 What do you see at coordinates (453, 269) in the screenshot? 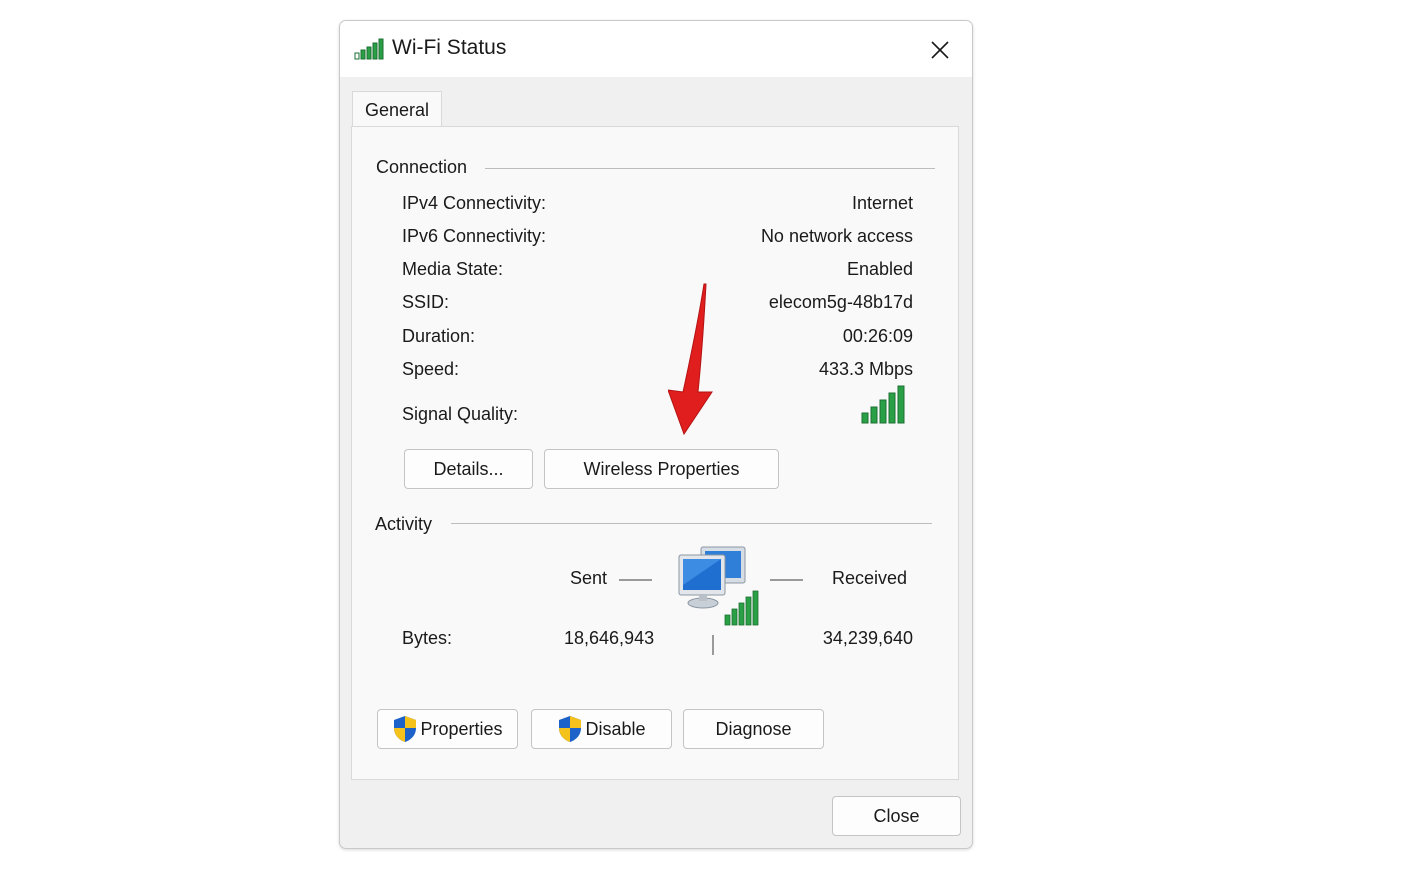
I see `media-state-label: Media State:` at bounding box center [453, 269].